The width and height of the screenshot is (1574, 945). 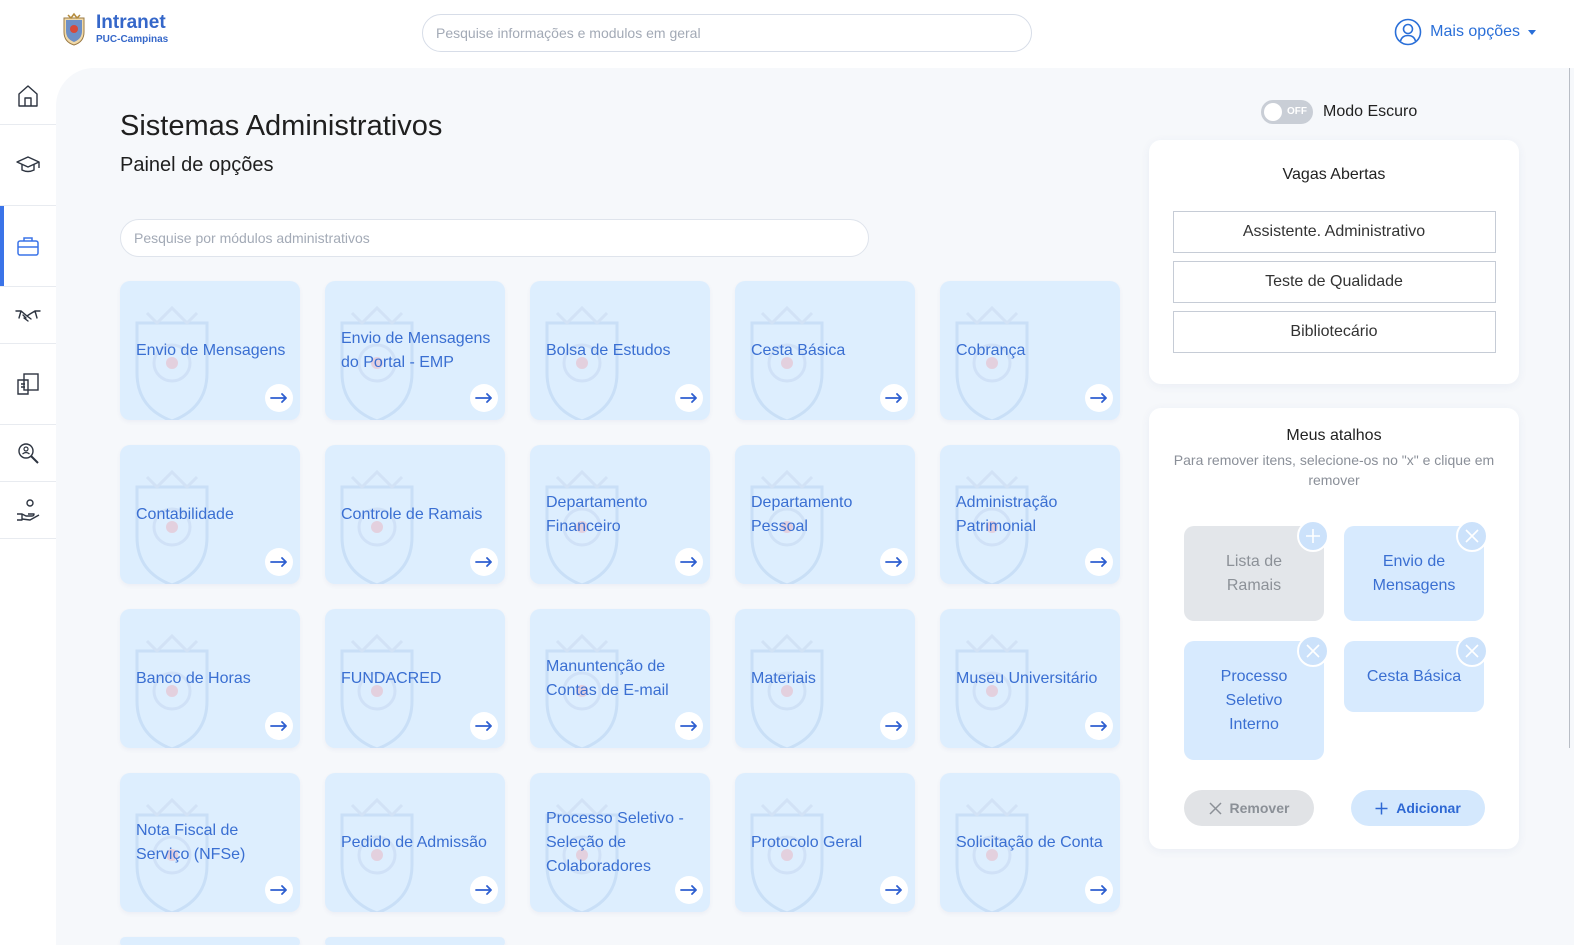 What do you see at coordinates (1254, 573) in the screenshot?
I see `shortcut-label: Lista de Ramais` at bounding box center [1254, 573].